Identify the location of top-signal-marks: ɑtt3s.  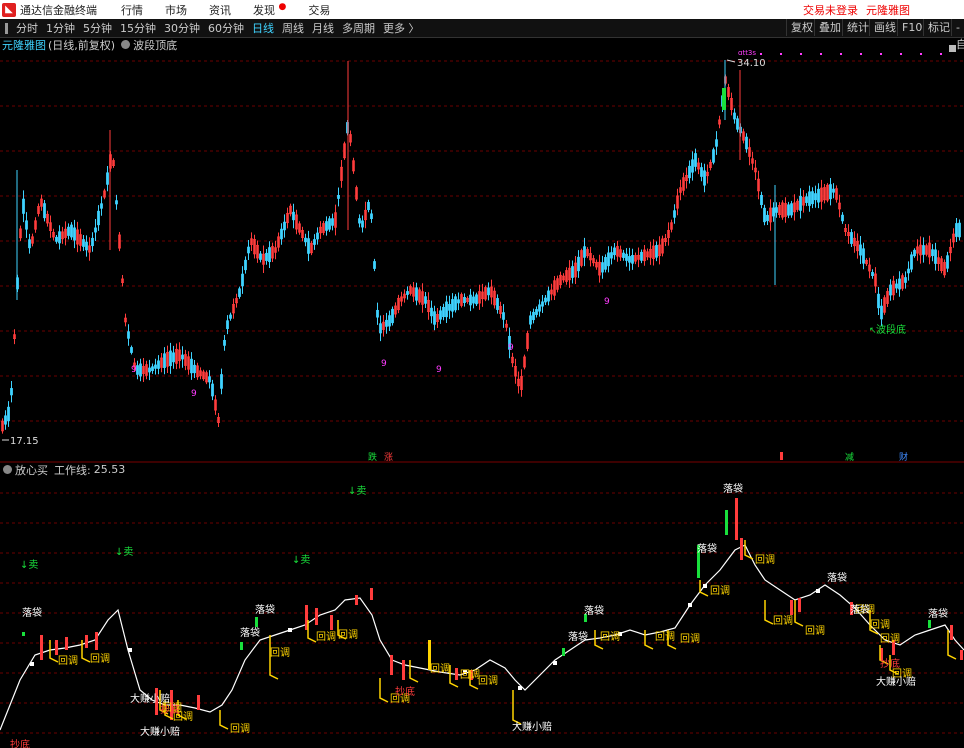
(747, 53).